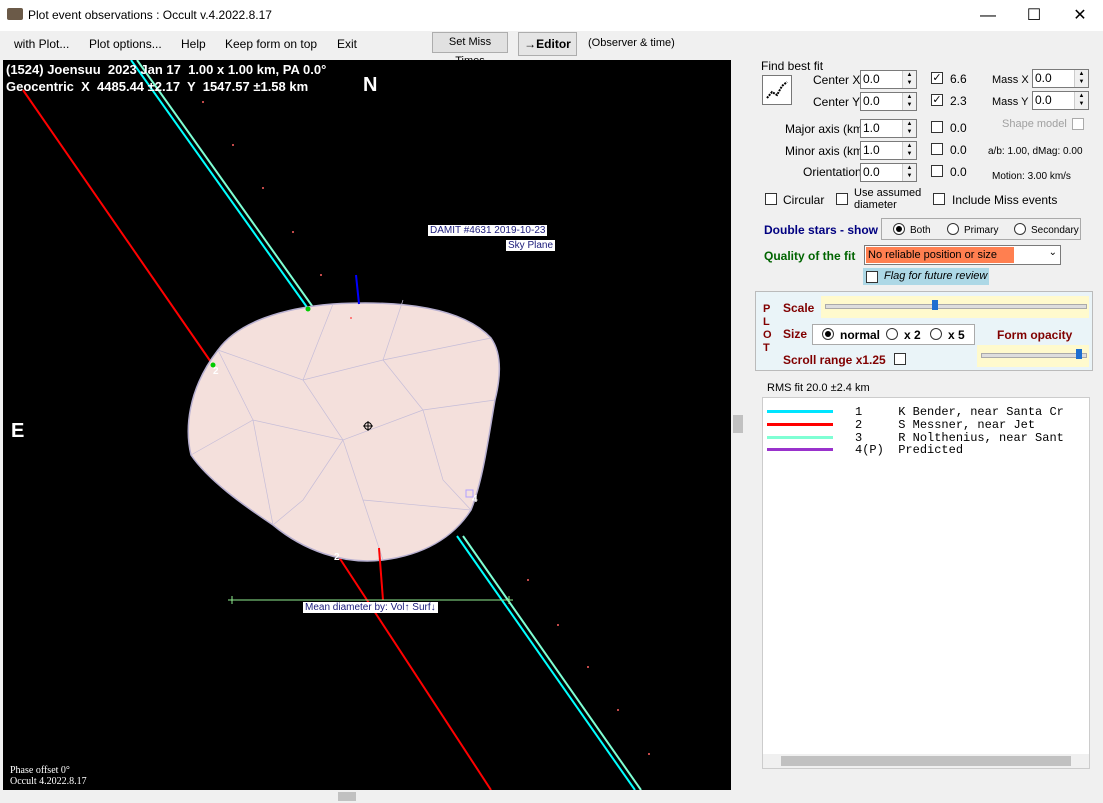  What do you see at coordinates (900, 359) in the screenshot?
I see `scroll-range-checkbox` at bounding box center [900, 359].